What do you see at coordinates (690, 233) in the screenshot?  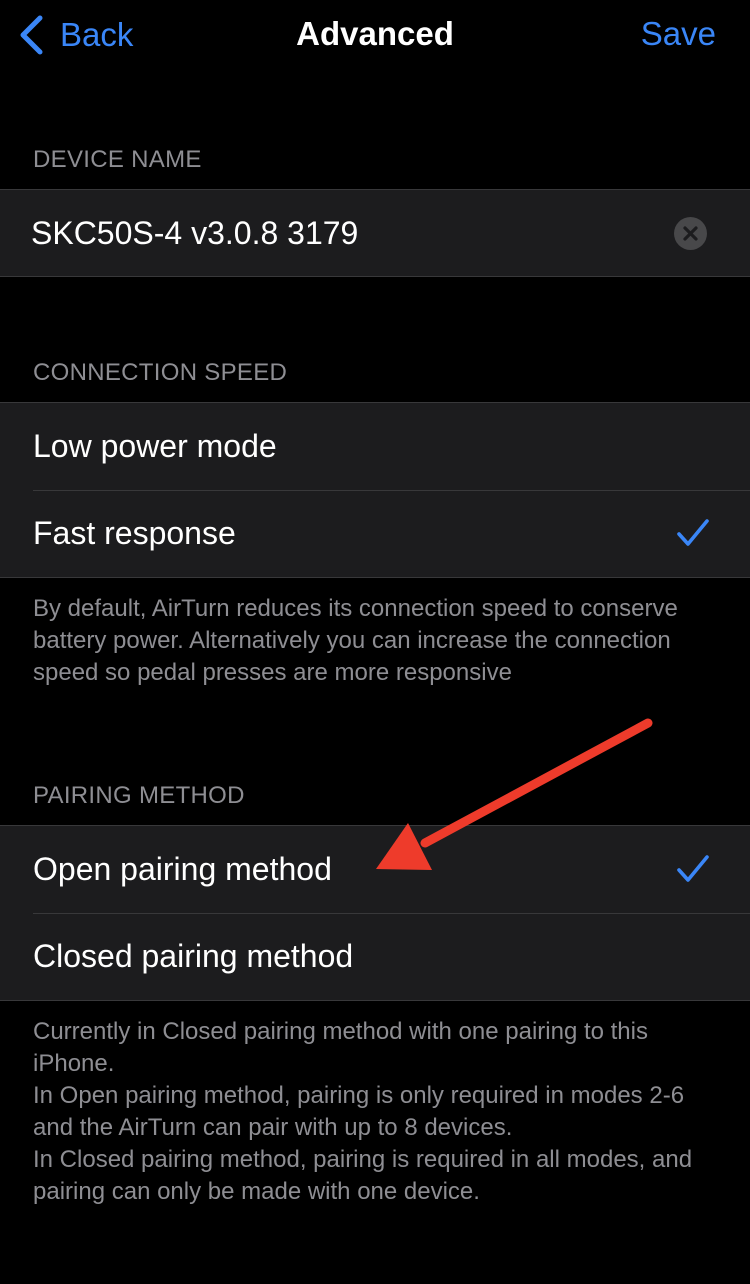 I see `clear-circle-icon` at bounding box center [690, 233].